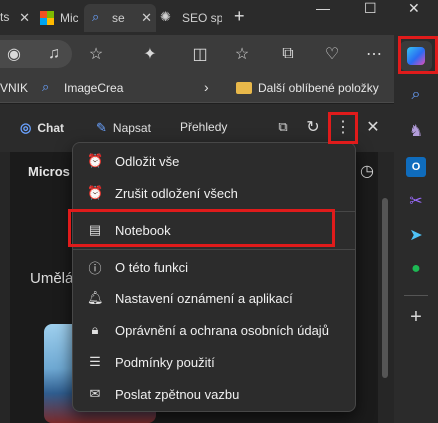 The width and height of the screenshot is (438, 423). I want to click on tab-seo: ✺ SEO sp, so click(193, 18).